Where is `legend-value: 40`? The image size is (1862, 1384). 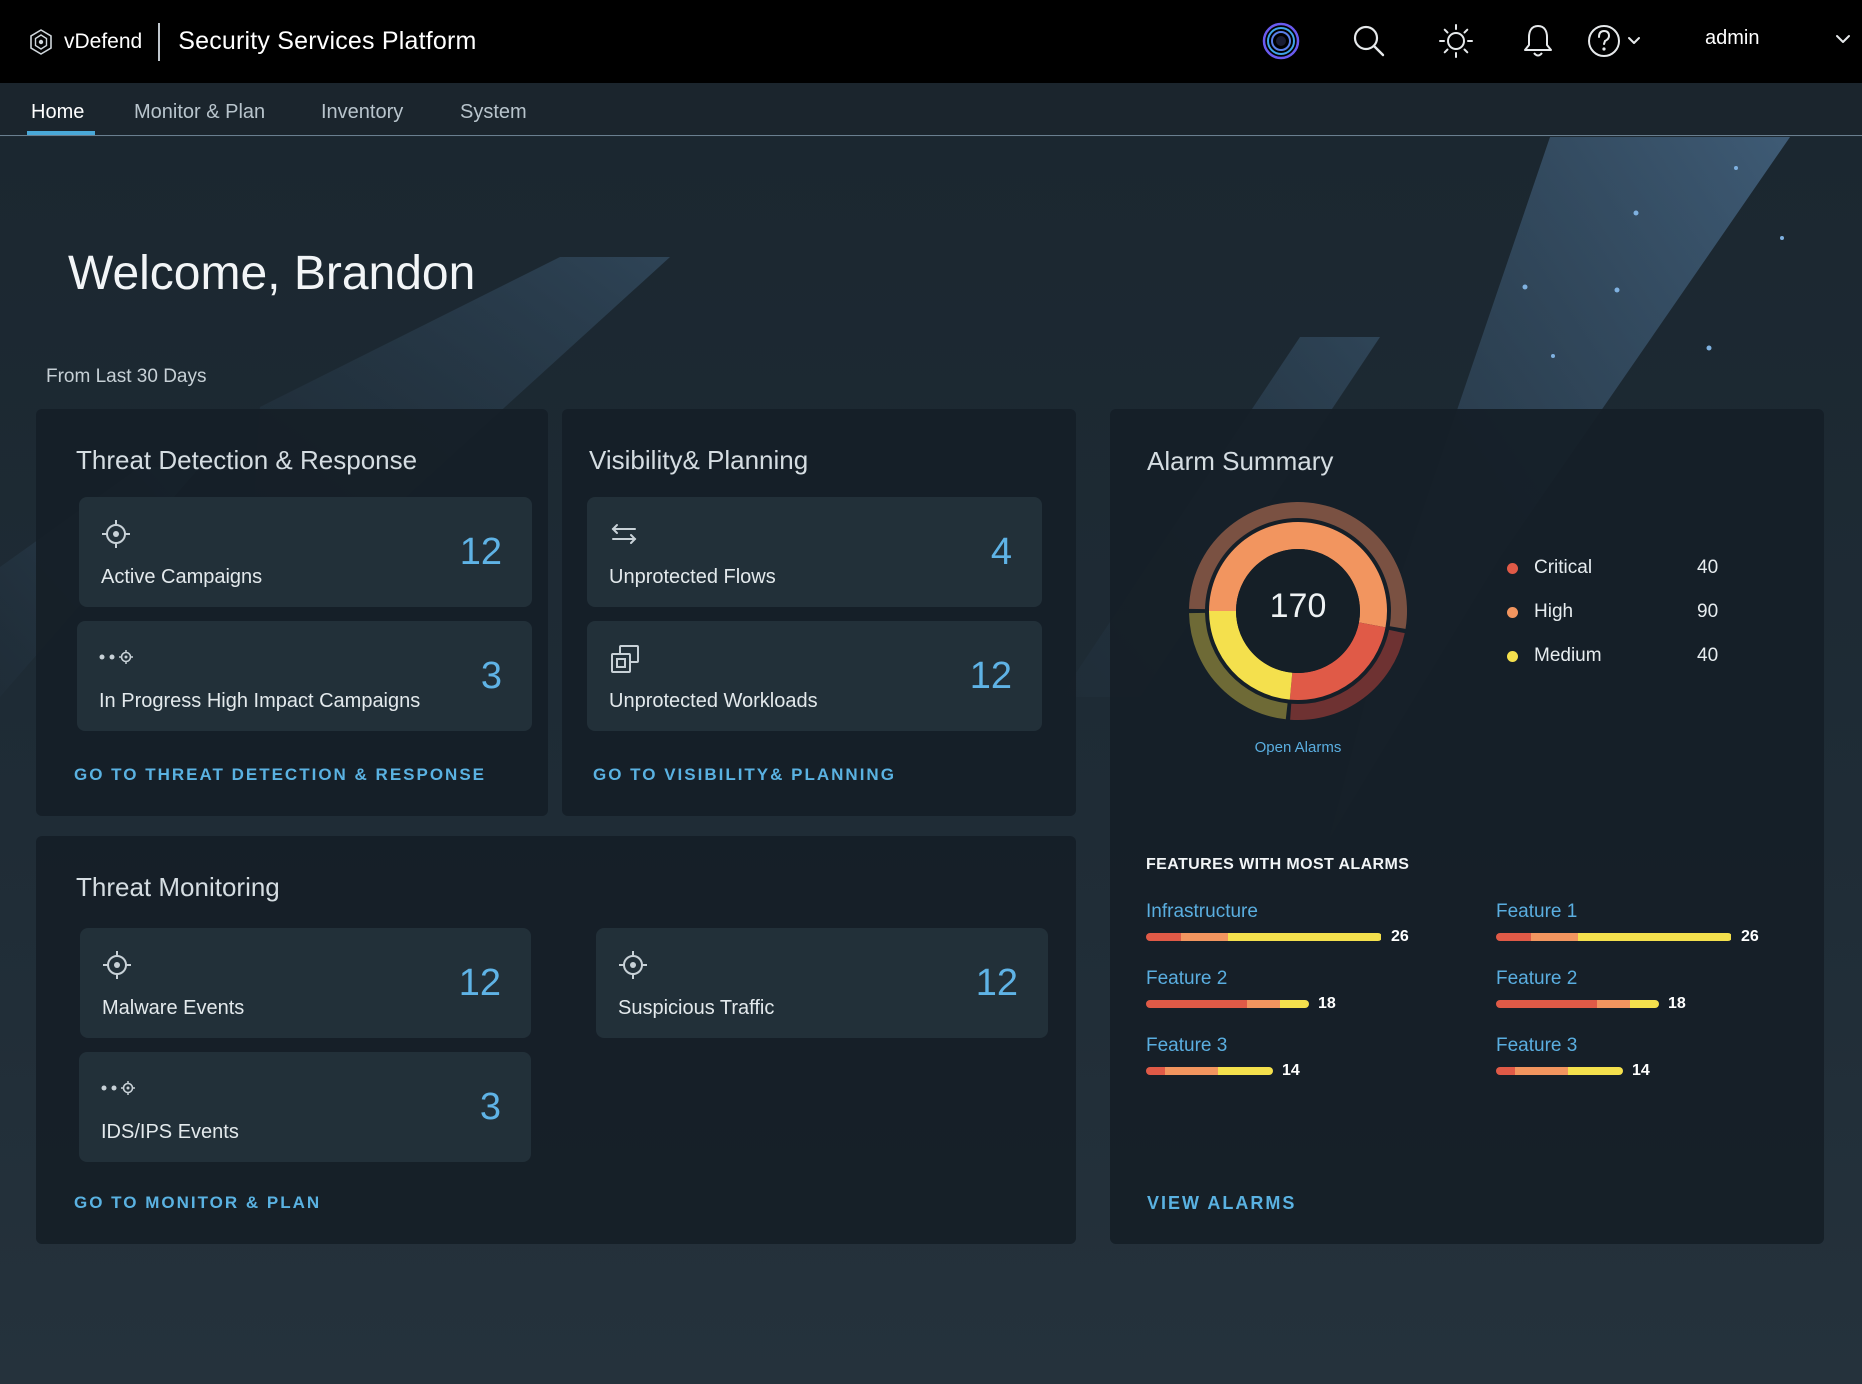
legend-value: 40 is located at coordinates (1708, 567).